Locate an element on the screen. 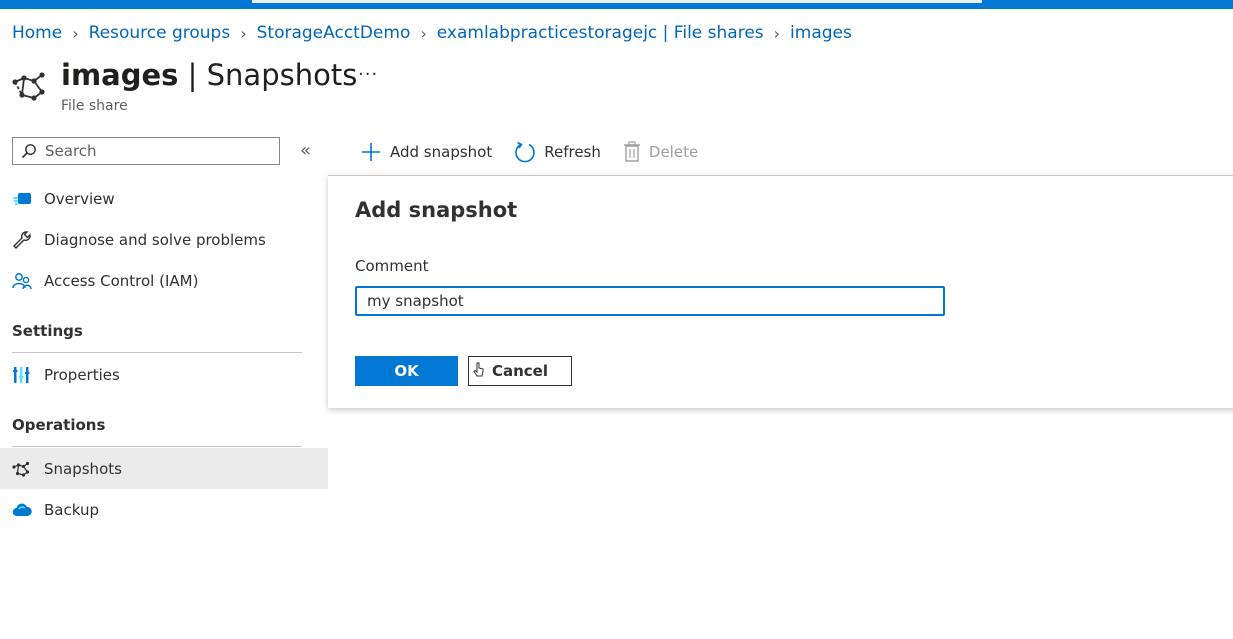  top-bar is located at coordinates (616, 4).